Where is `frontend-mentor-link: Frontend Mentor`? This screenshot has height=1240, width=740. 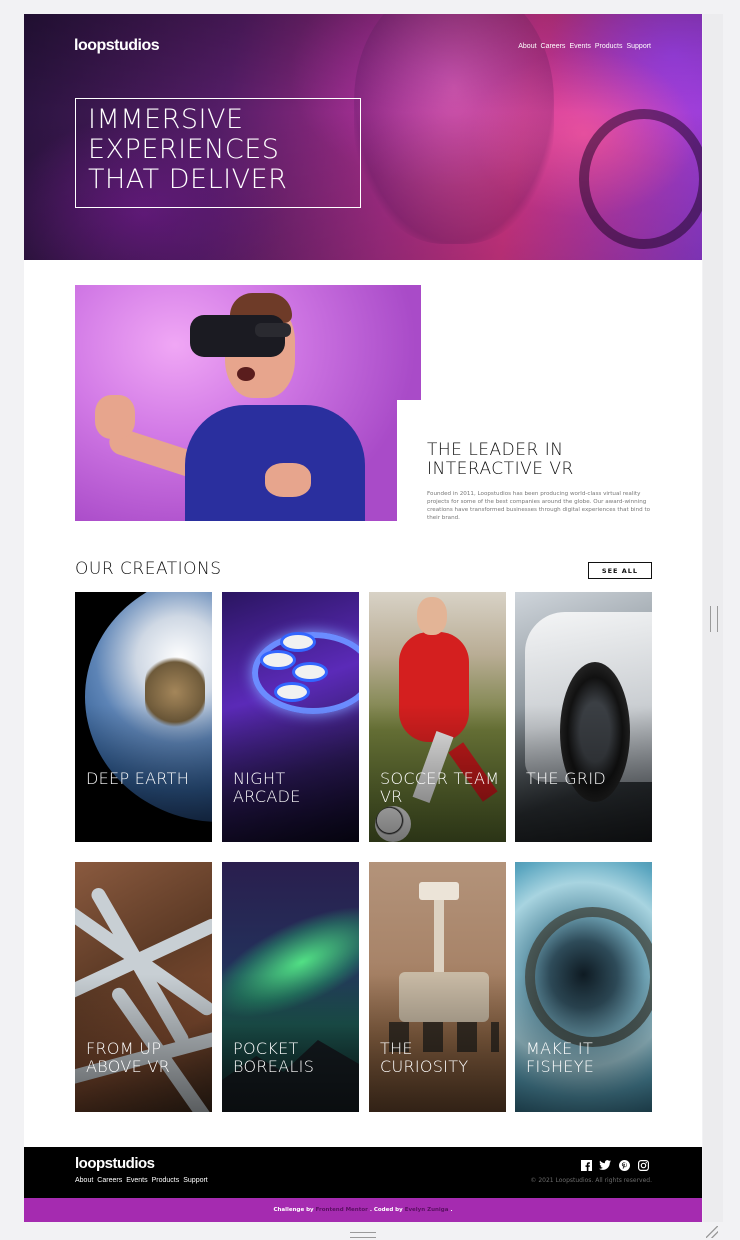 frontend-mentor-link: Frontend Mentor is located at coordinates (342, 1210).